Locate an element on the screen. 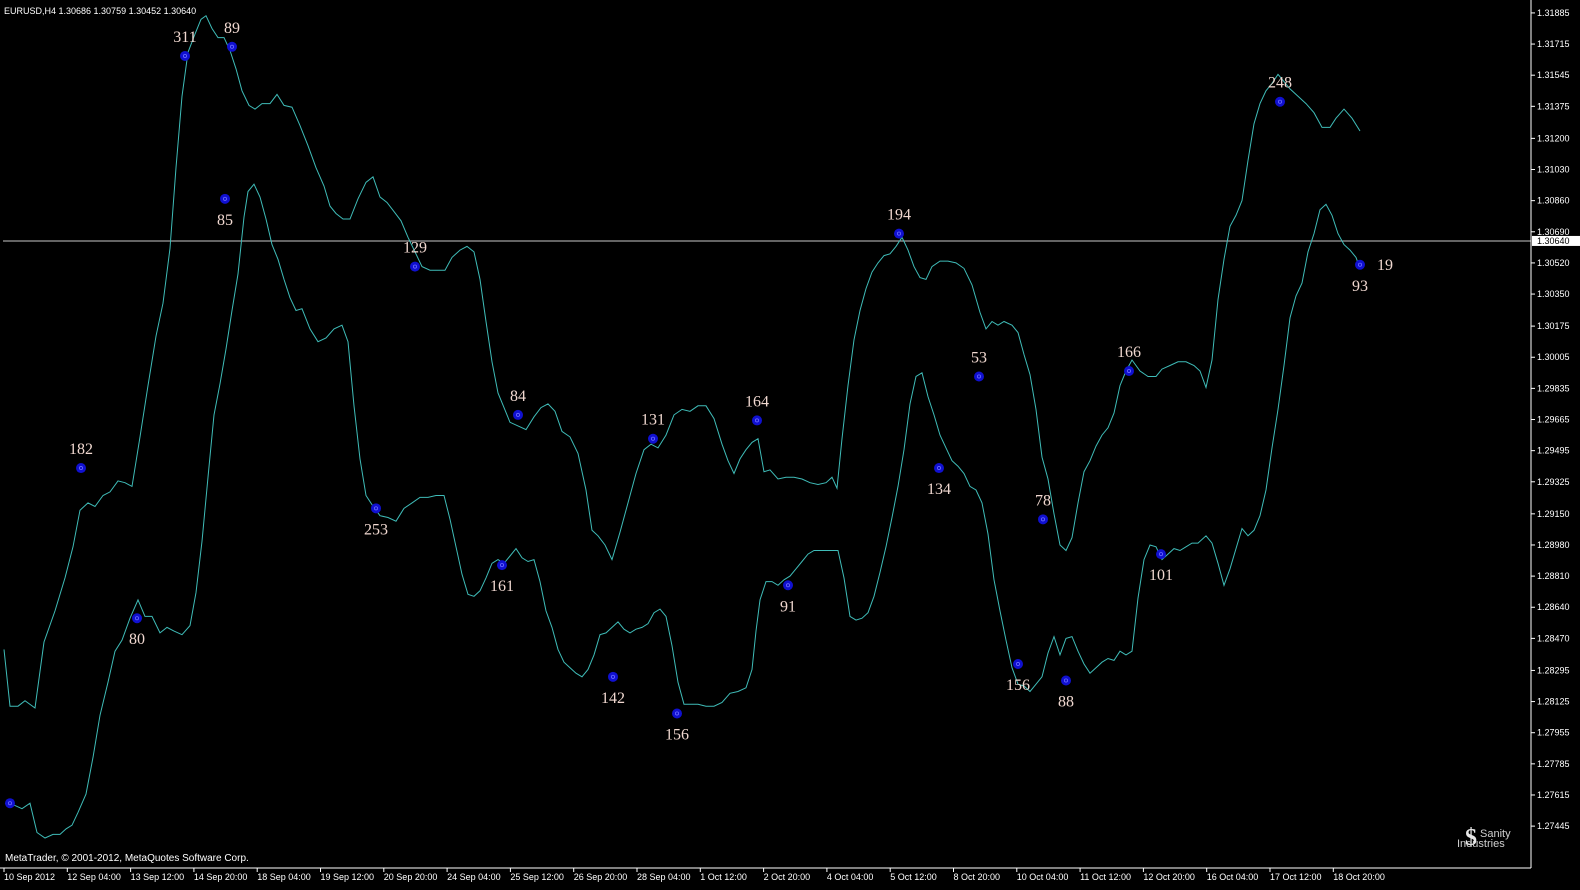 This screenshot has width=1580, height=890. sanity-industries-logo: $ Sanity Industries is located at coordinates (1484, 838).